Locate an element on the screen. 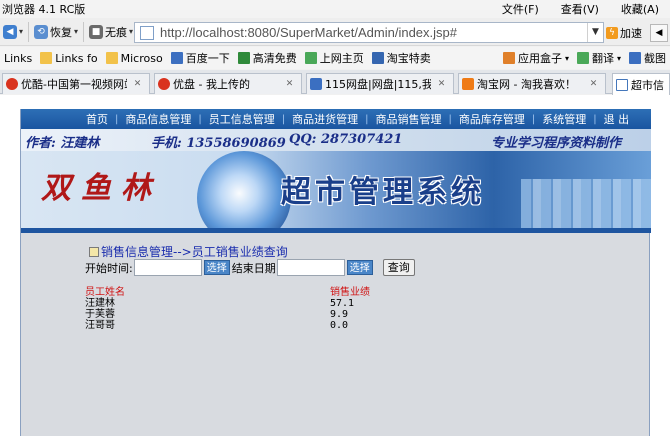  translate-button: 翻译 ▾ is located at coordinates (599, 58).